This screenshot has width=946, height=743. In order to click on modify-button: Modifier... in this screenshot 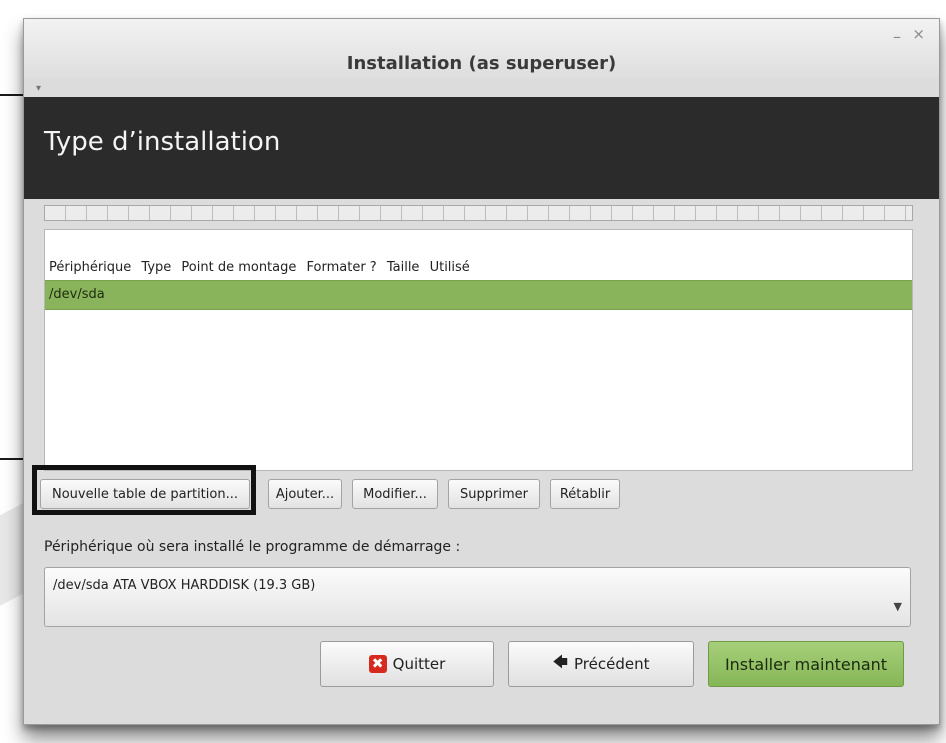, I will do `click(395, 494)`.